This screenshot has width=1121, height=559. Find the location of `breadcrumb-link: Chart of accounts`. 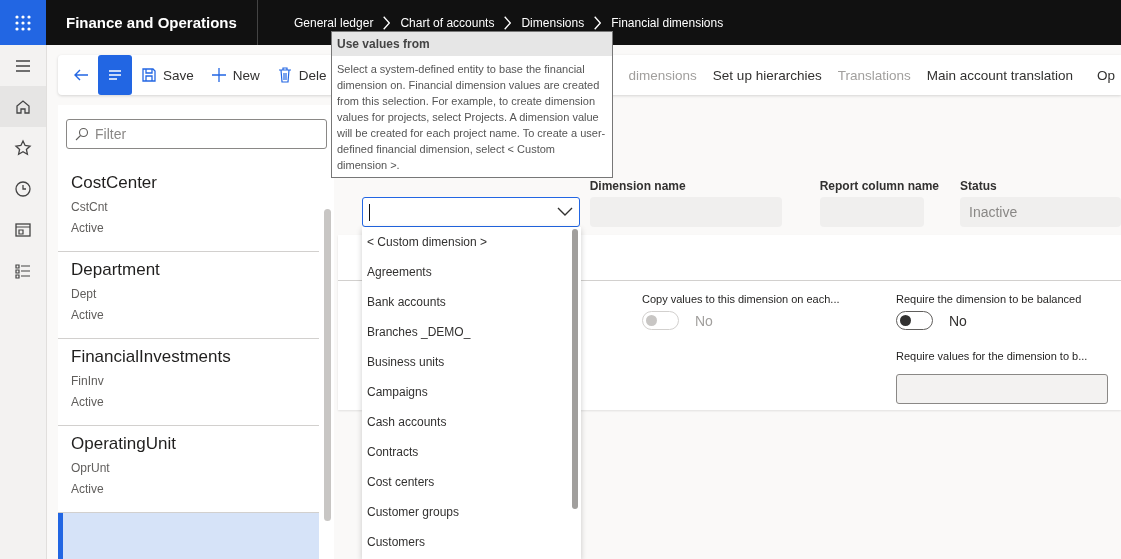

breadcrumb-link: Chart of accounts is located at coordinates (447, 22).